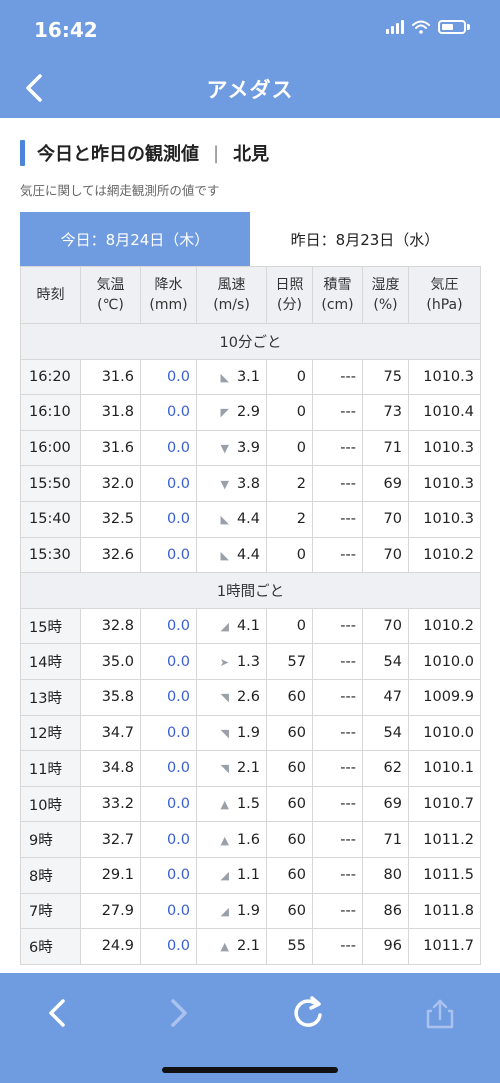  I want to click on column-header-unit: (m/s), so click(231, 305).